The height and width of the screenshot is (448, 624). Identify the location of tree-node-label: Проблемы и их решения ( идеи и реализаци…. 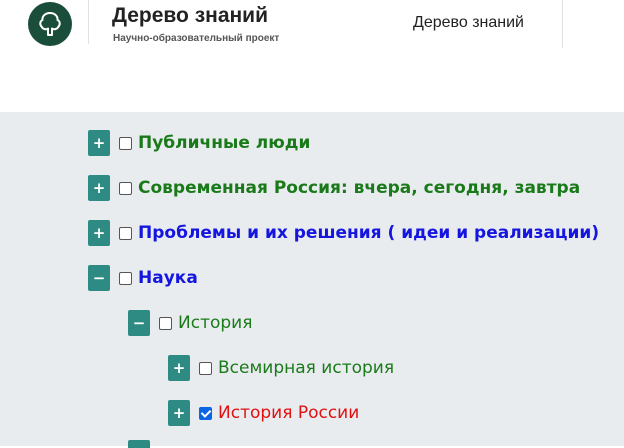
(368, 233).